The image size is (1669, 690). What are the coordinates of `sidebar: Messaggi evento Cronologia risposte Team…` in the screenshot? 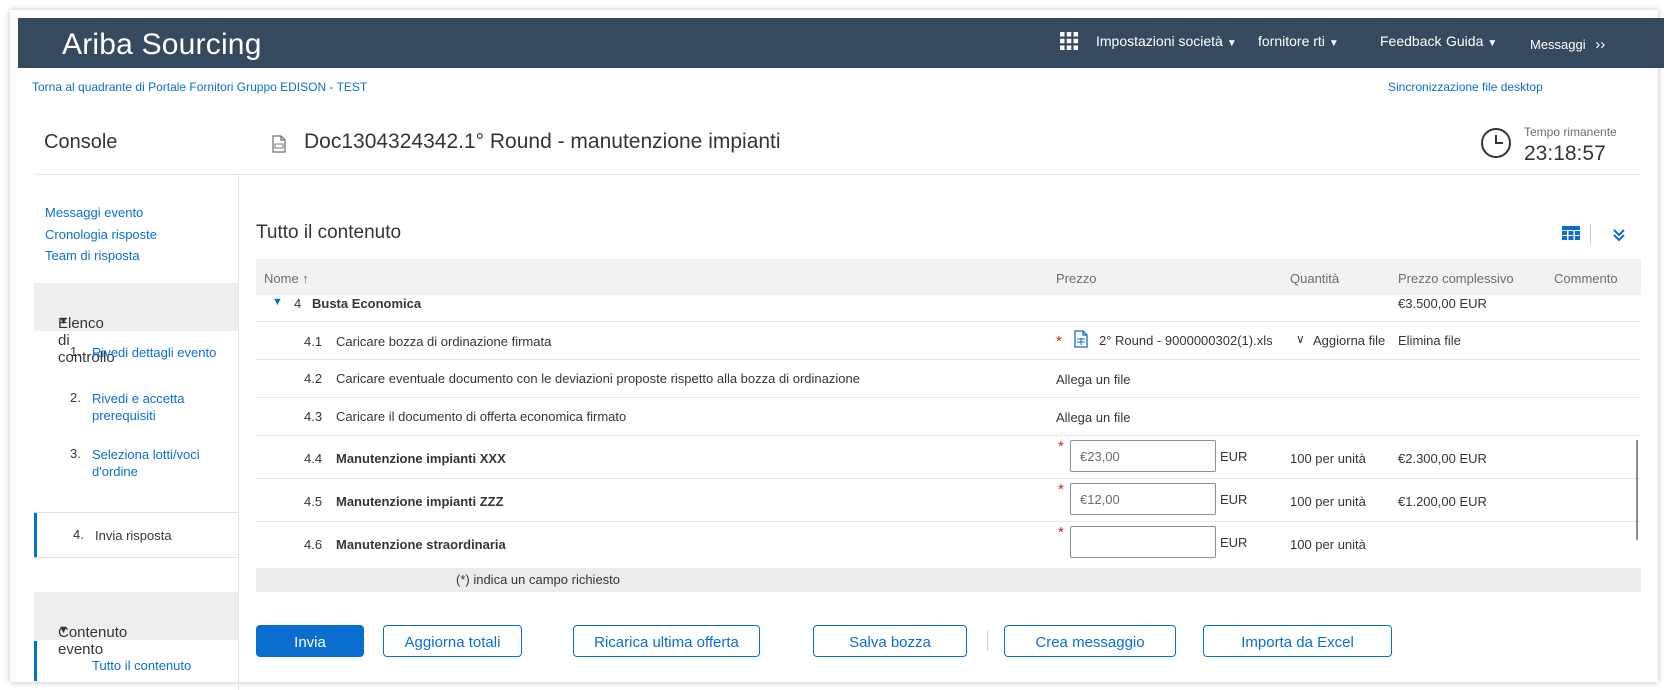 It's located at (136, 435).